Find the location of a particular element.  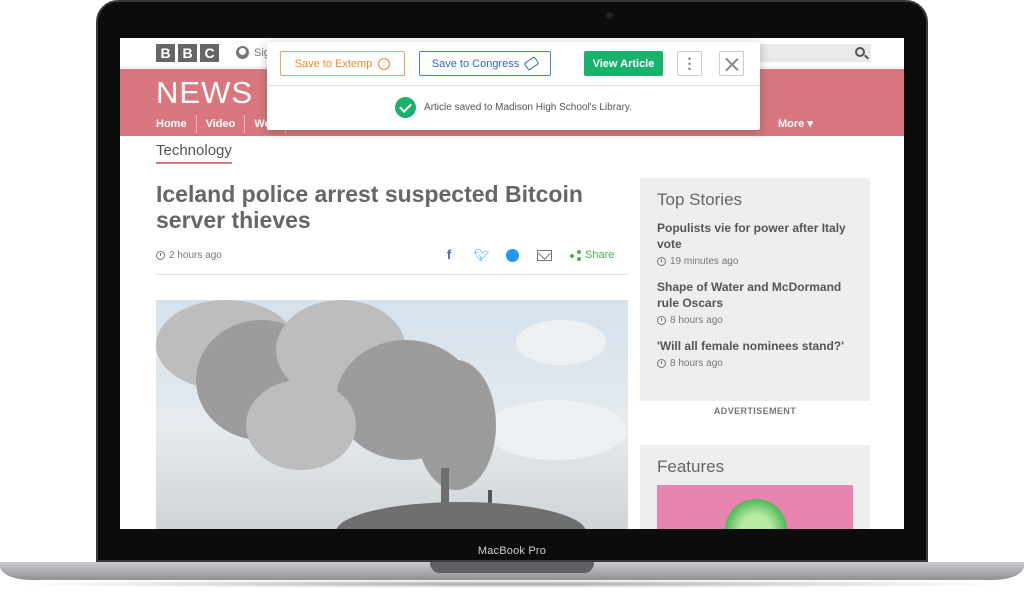

article-timestamp: 2 hours ago is located at coordinates (189, 255).